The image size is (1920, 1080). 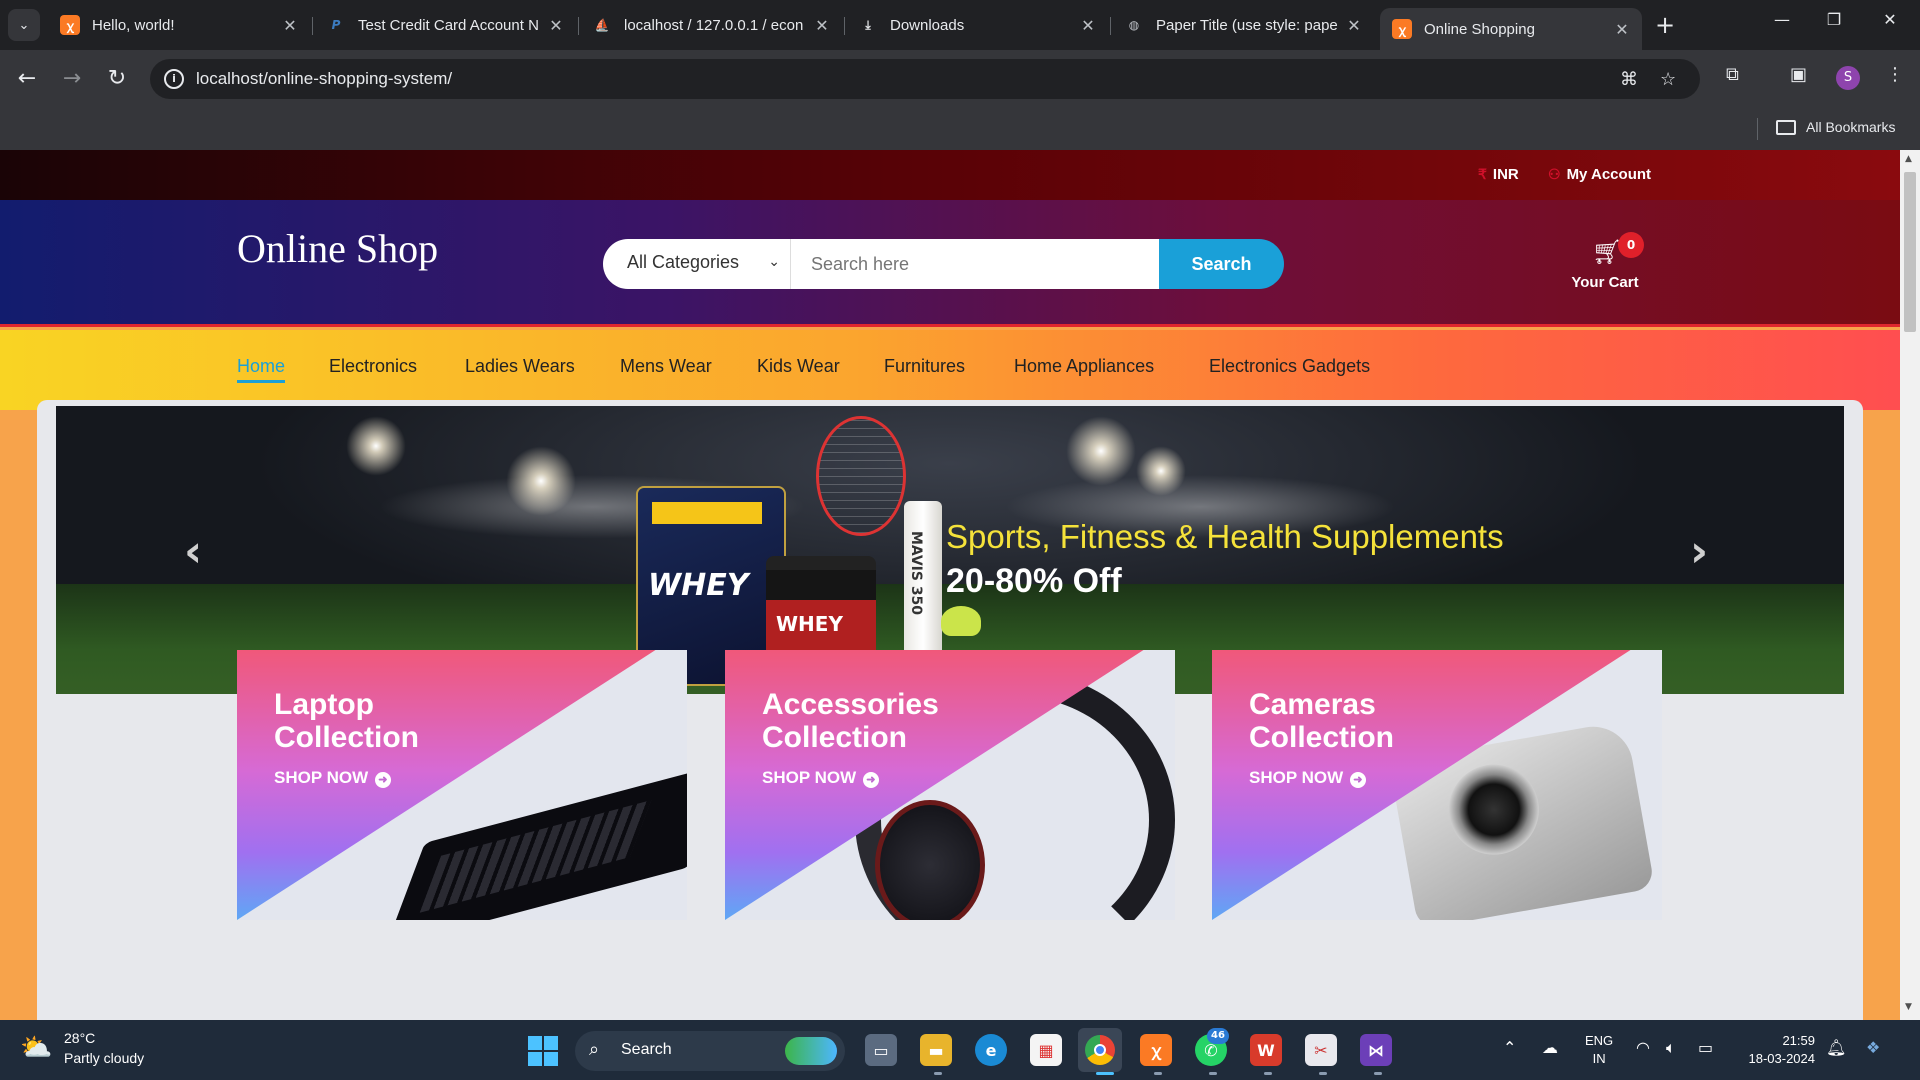 I want to click on extensions-icon: ⧉, so click(x=1732, y=74).